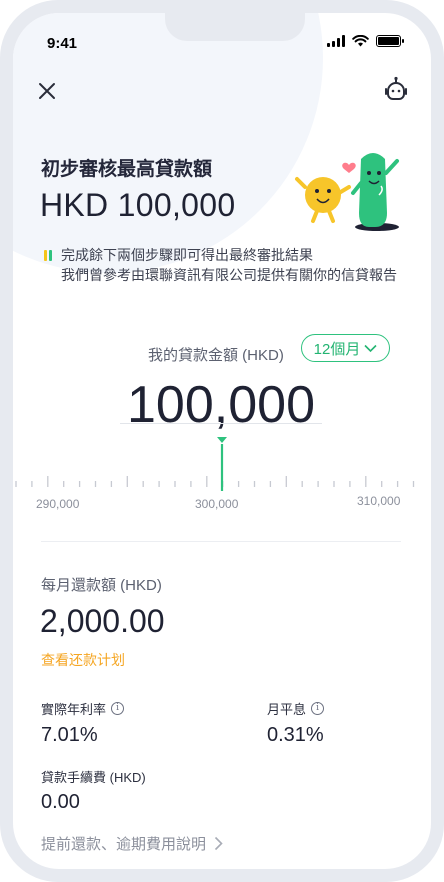 The height and width of the screenshot is (882, 444). What do you see at coordinates (360, 41) in the screenshot?
I see `wifi-icon` at bounding box center [360, 41].